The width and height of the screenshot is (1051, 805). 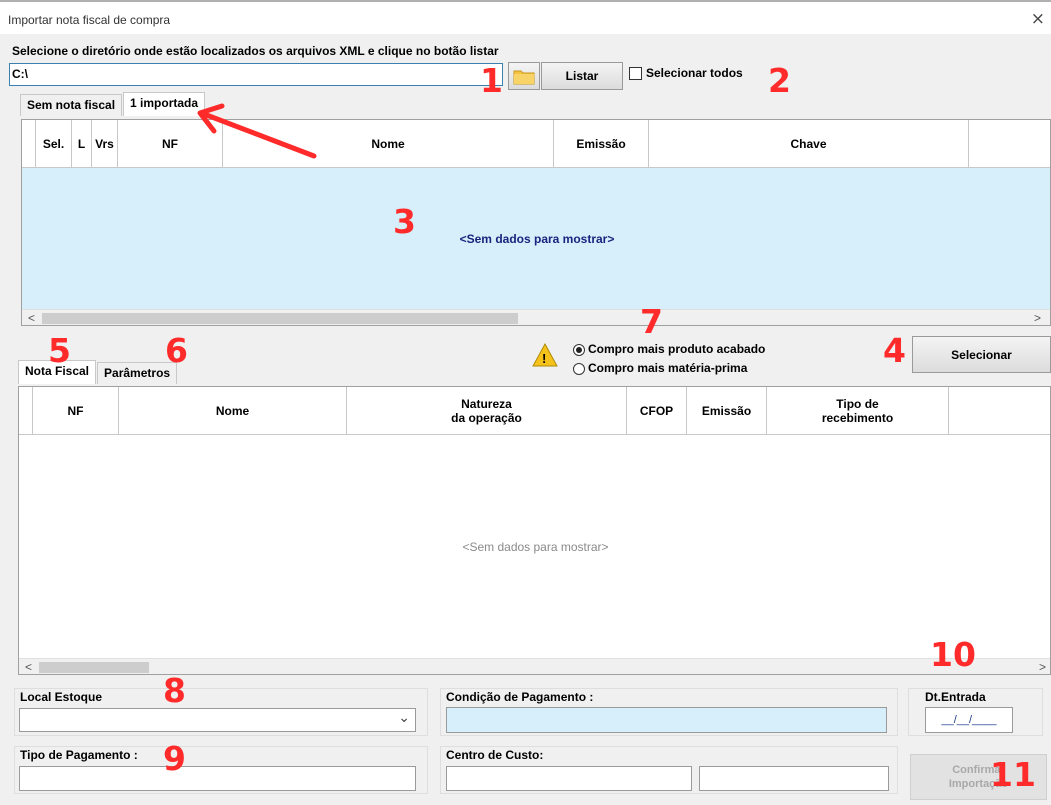 I want to click on top-col-extra, so click(x=1009, y=143).